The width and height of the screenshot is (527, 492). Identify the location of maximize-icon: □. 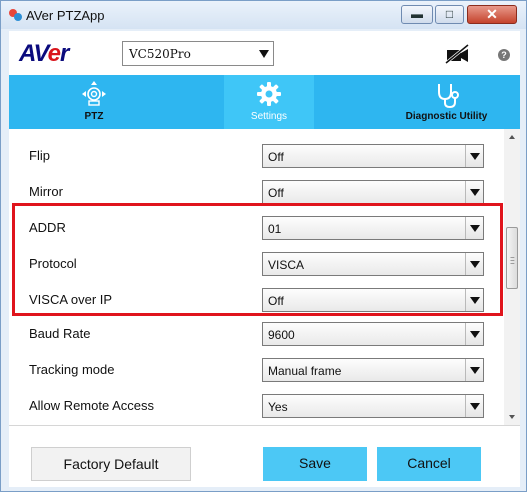
(449, 14).